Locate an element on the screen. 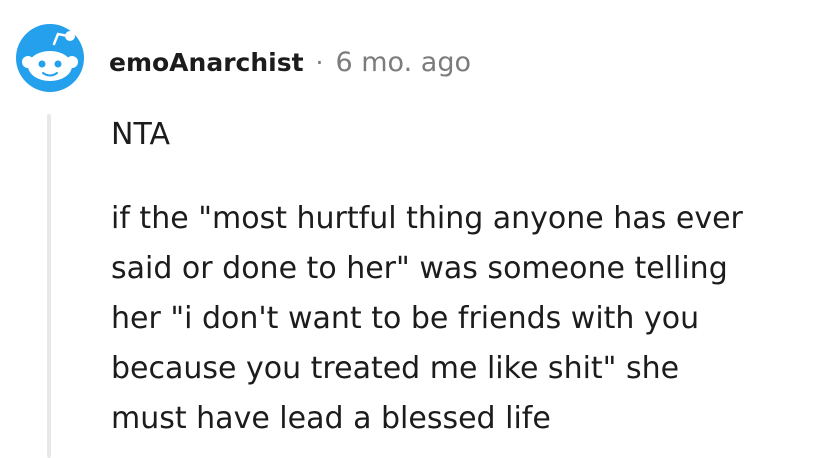 Image resolution: width=819 pixels, height=458 pixels. thread-line is located at coordinates (49, 286).